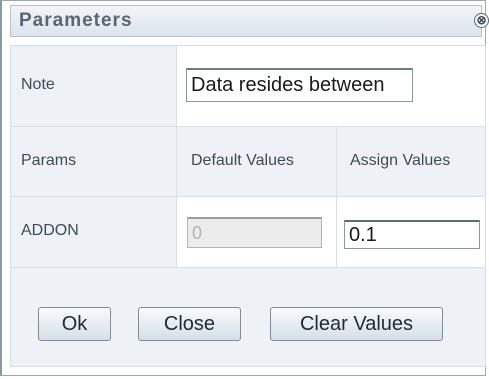 The width and height of the screenshot is (489, 379). What do you see at coordinates (242, 160) in the screenshot?
I see `default-values-header: Default Values` at bounding box center [242, 160].